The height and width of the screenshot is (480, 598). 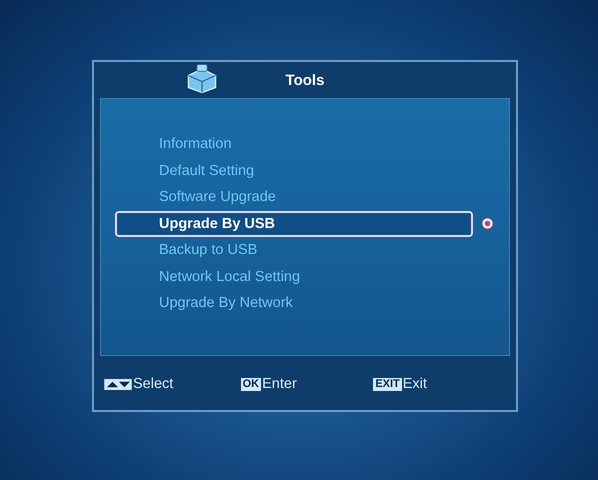 What do you see at coordinates (294, 223) in the screenshot?
I see `menu-item: Upgrade By USB` at bounding box center [294, 223].